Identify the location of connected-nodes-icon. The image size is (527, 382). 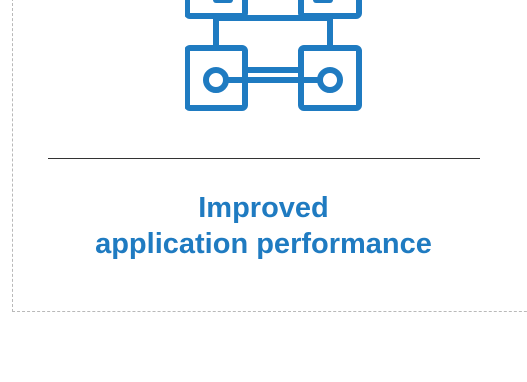
(274, 56).